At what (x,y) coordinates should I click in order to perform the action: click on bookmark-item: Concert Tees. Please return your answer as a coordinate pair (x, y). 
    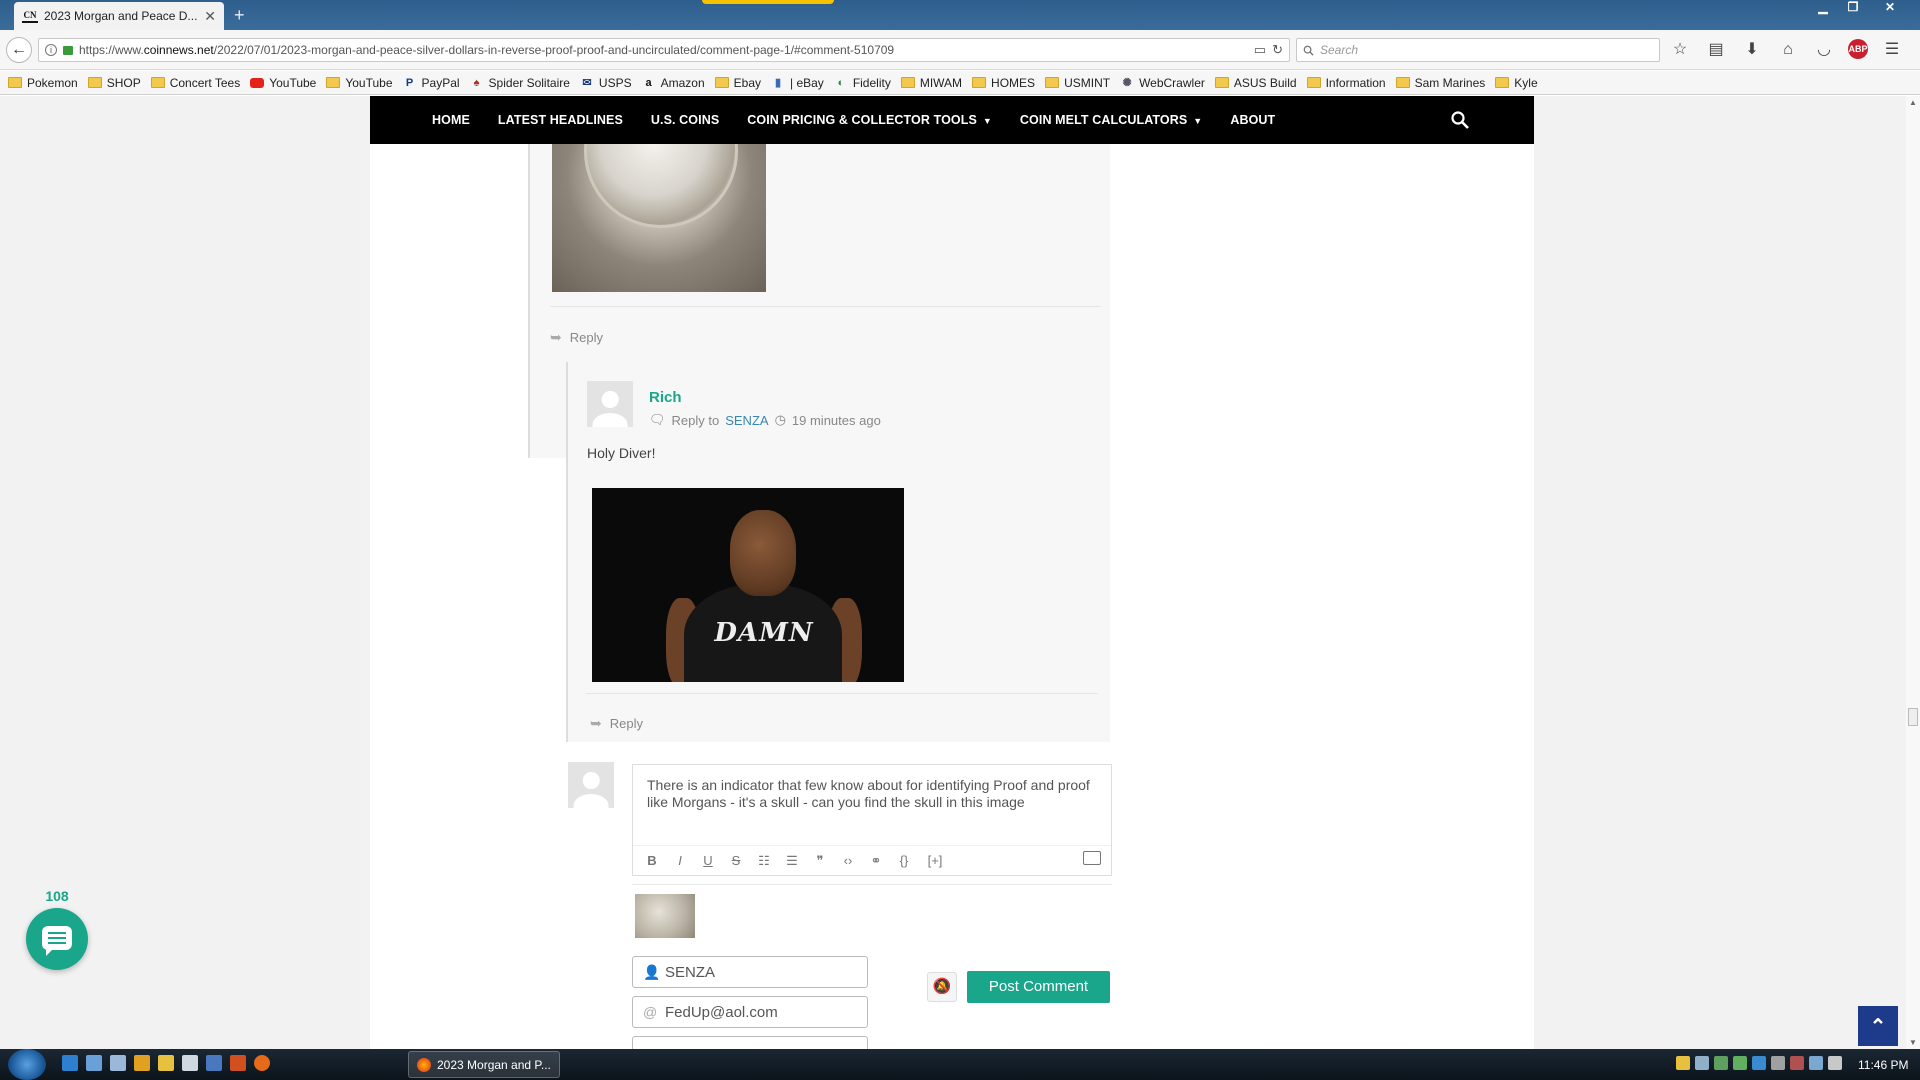
    Looking at the image, I should click on (195, 83).